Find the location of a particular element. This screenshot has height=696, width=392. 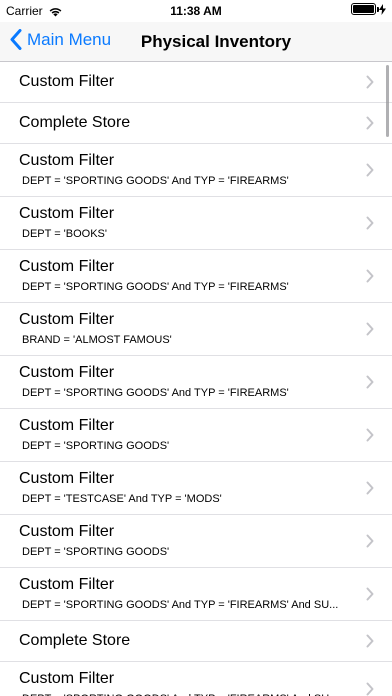

list-item-subtitle: DEPT = 'TESTCASE' And TYP = 'MODS' is located at coordinates (122, 499).